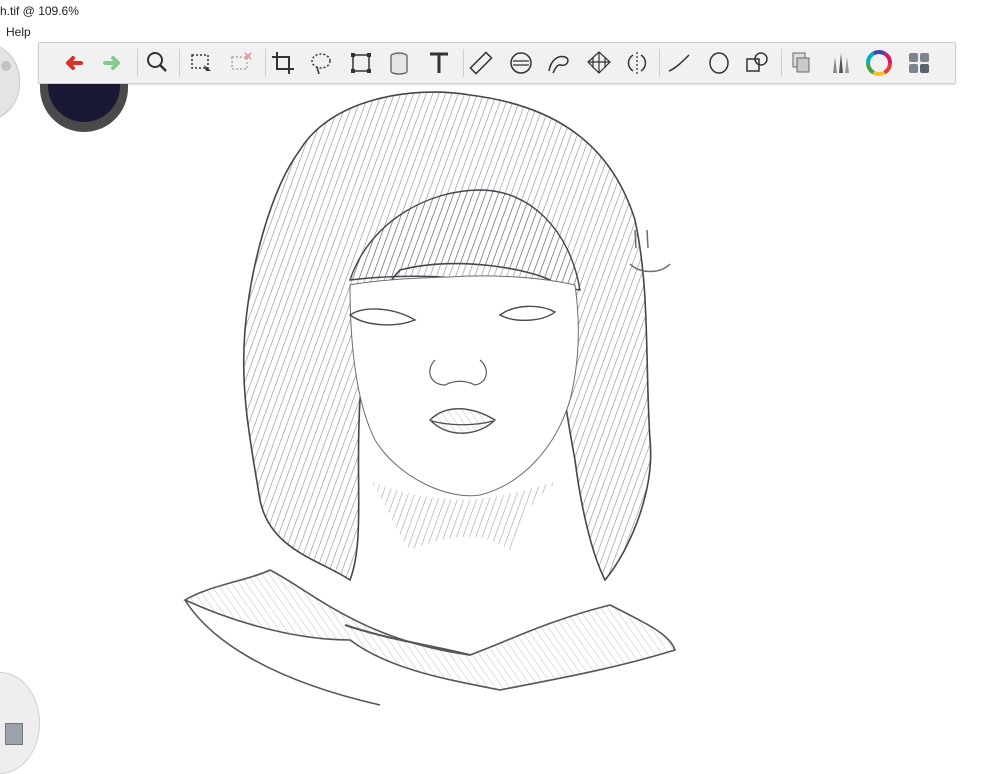 Image resolution: width=1000 pixels, height=774 pixels. I want to click on ellipse-tool-icon, so click(719, 63).